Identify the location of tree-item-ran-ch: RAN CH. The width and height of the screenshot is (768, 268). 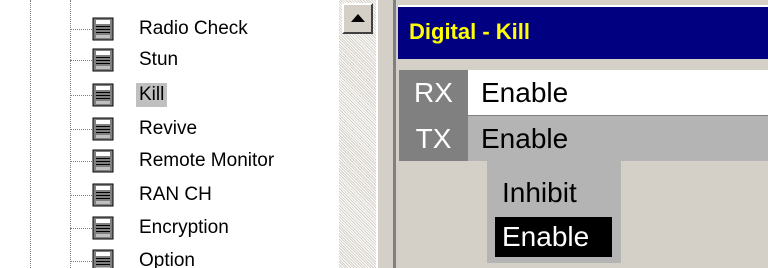
(204, 195).